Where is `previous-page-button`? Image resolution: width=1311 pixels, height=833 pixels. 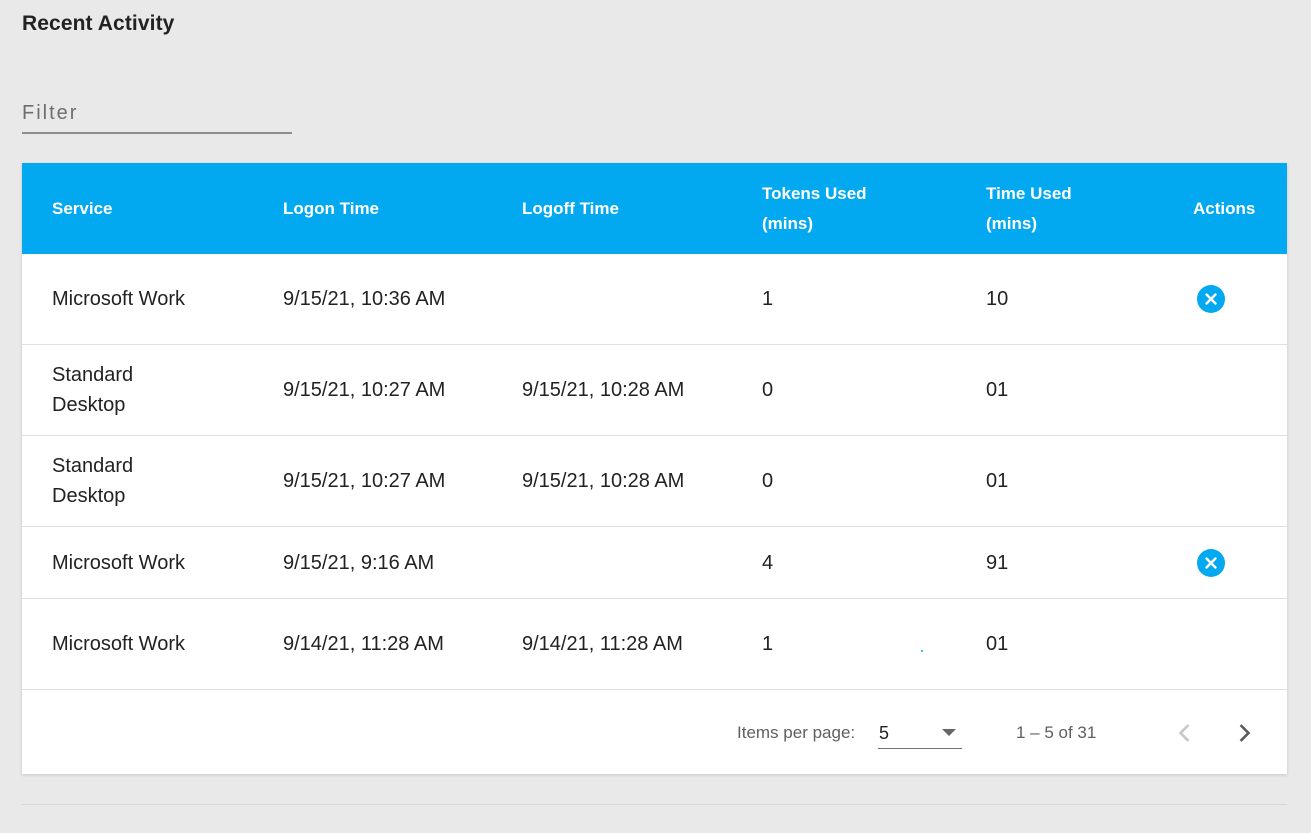 previous-page-button is located at coordinates (1184, 733).